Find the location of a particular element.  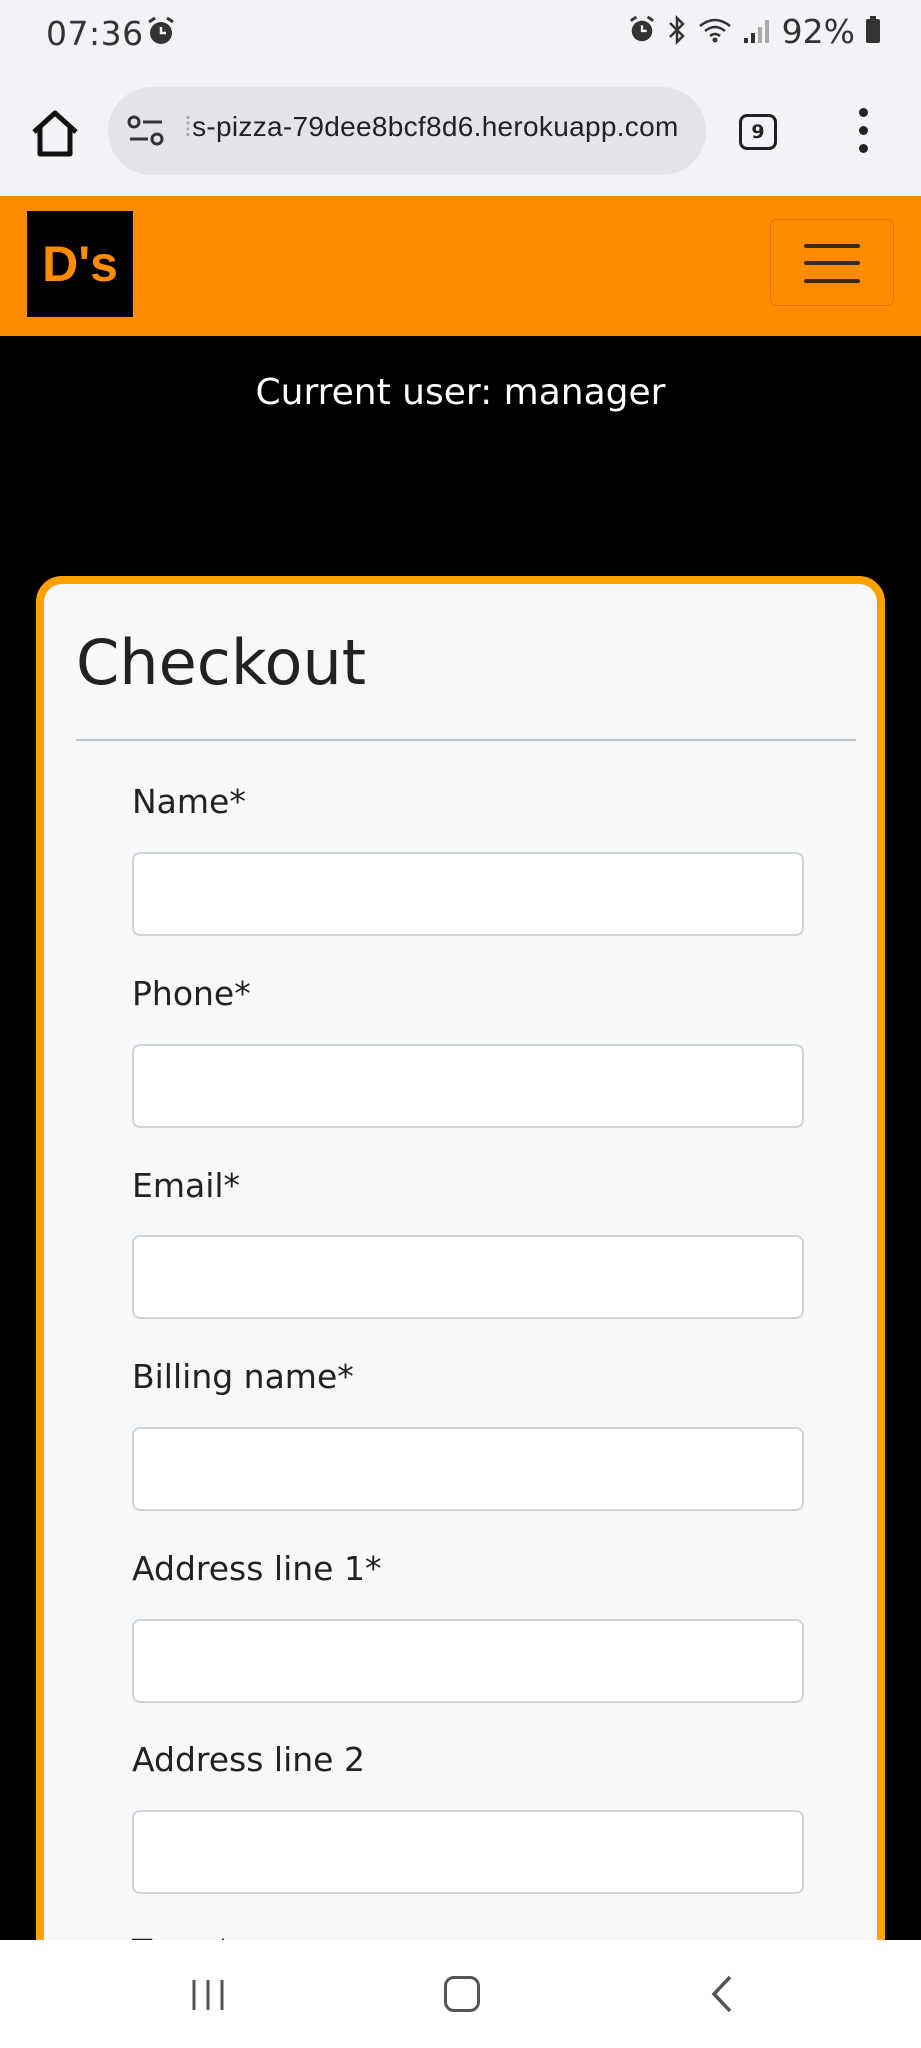

name-label: Name* is located at coordinates (189, 801).